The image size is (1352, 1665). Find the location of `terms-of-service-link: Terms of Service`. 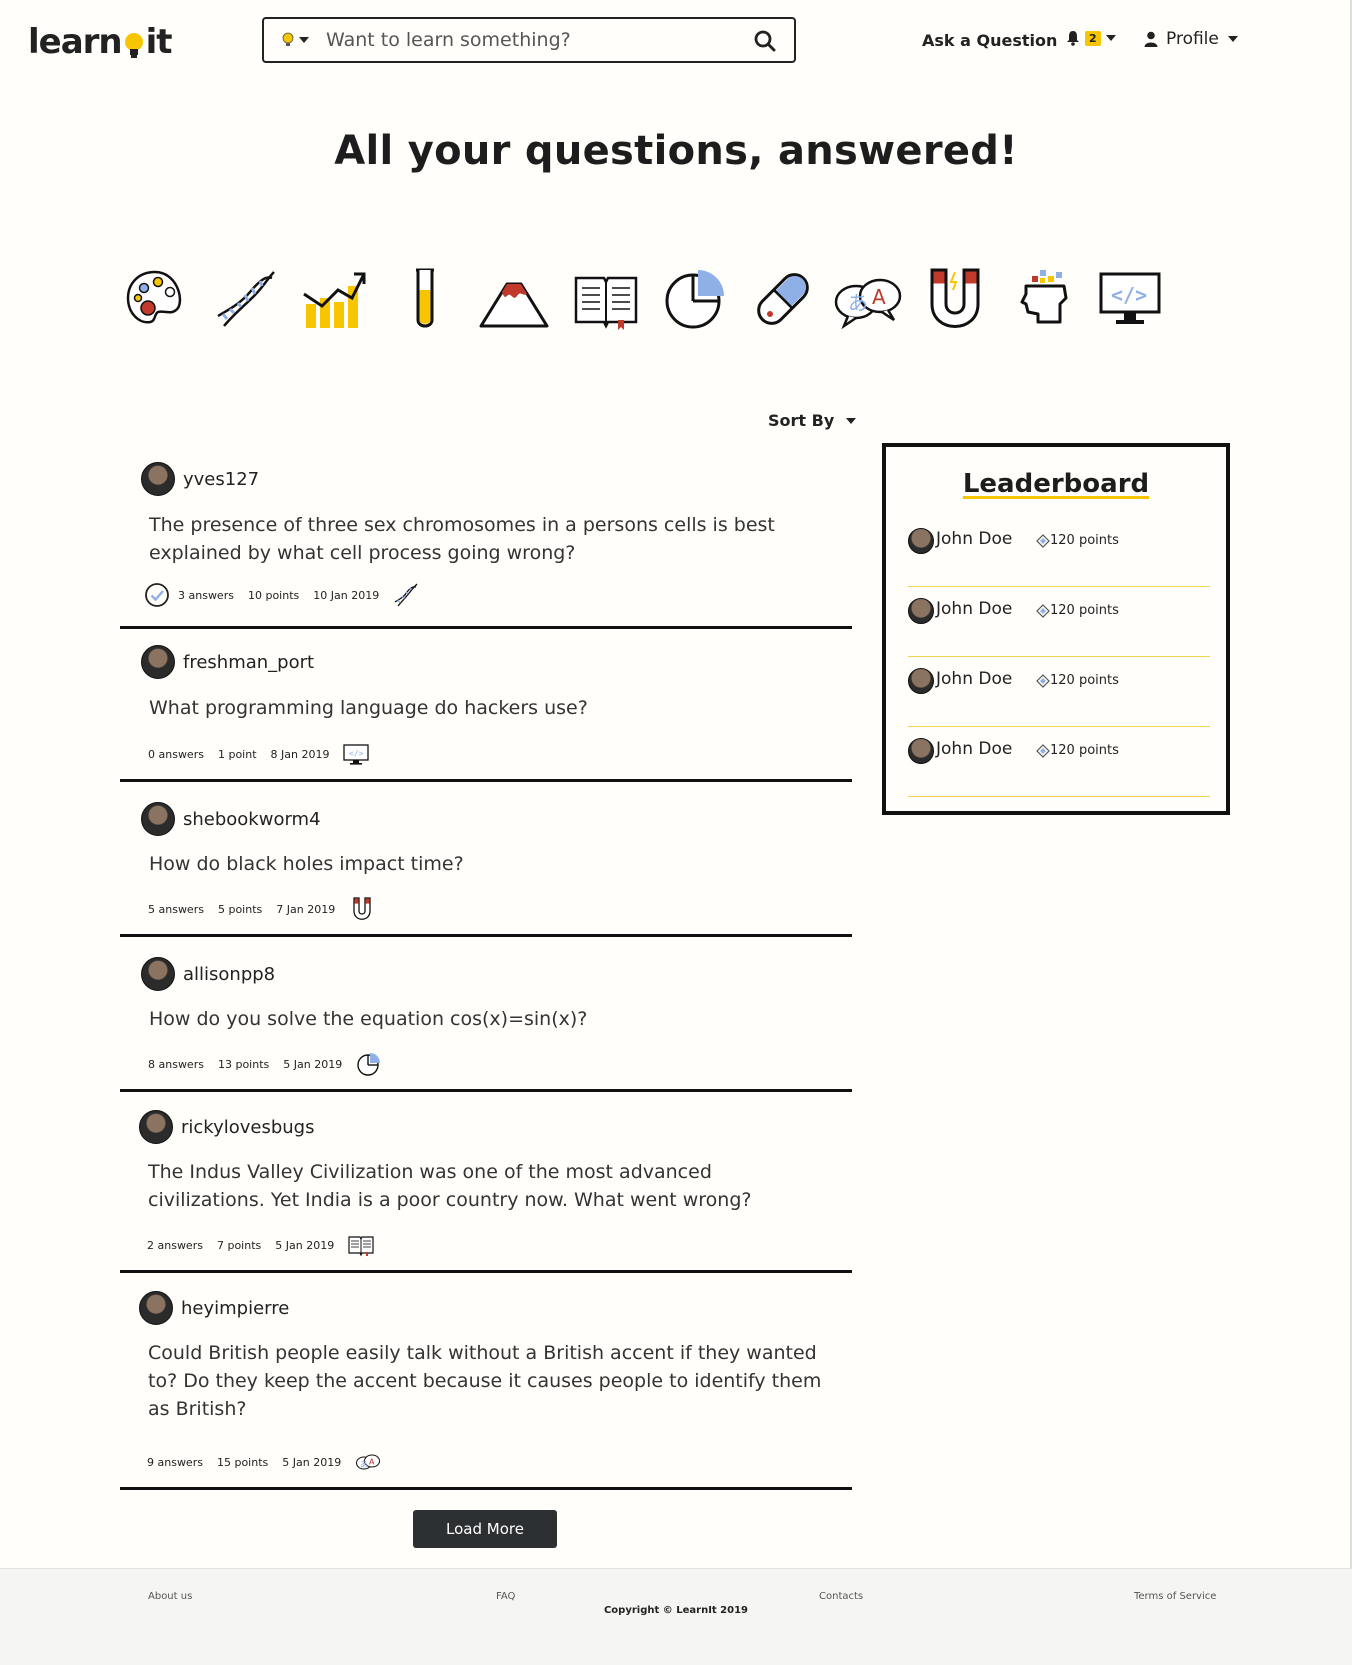

terms-of-service-link: Terms of Service is located at coordinates (1175, 1596).